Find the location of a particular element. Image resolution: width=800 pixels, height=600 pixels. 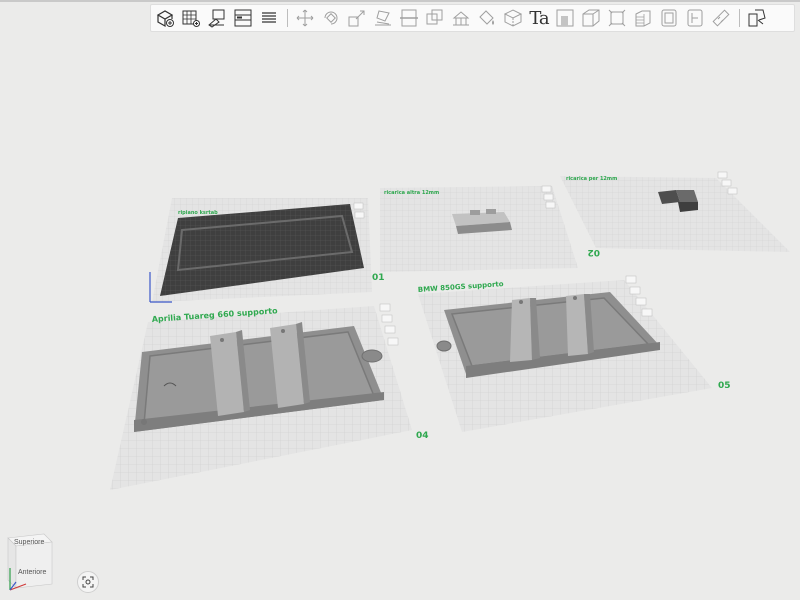

plate-03: ricarica per 12mm is located at coordinates (675, 211).